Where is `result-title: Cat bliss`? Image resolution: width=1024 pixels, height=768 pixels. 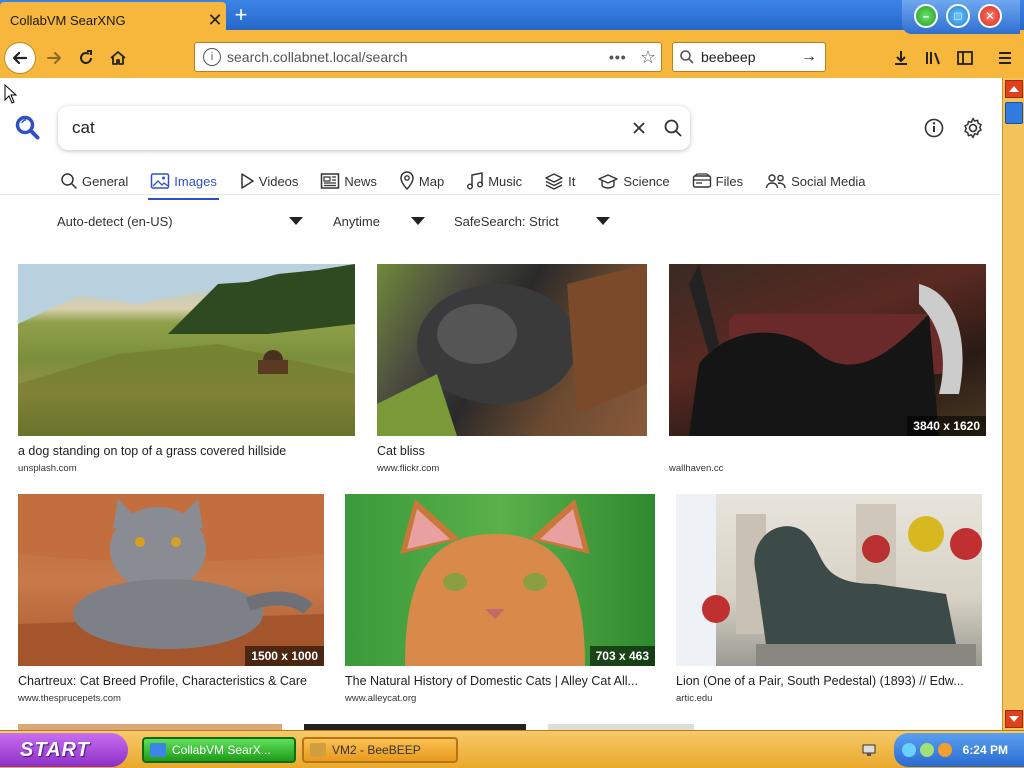 result-title: Cat bliss is located at coordinates (512, 451).